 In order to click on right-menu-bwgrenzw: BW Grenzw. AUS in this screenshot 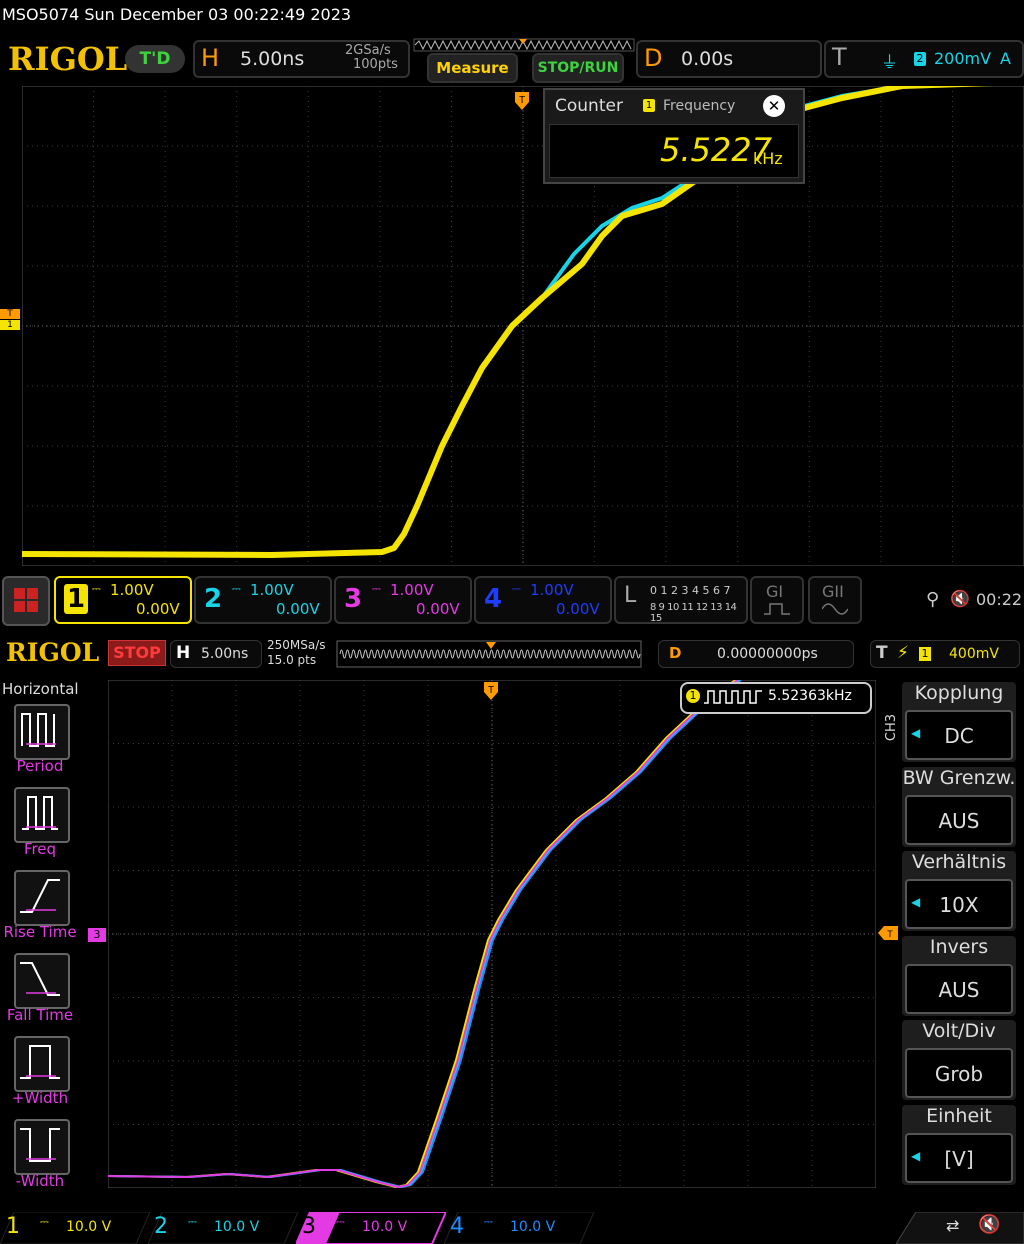, I will do `click(959, 806)`.